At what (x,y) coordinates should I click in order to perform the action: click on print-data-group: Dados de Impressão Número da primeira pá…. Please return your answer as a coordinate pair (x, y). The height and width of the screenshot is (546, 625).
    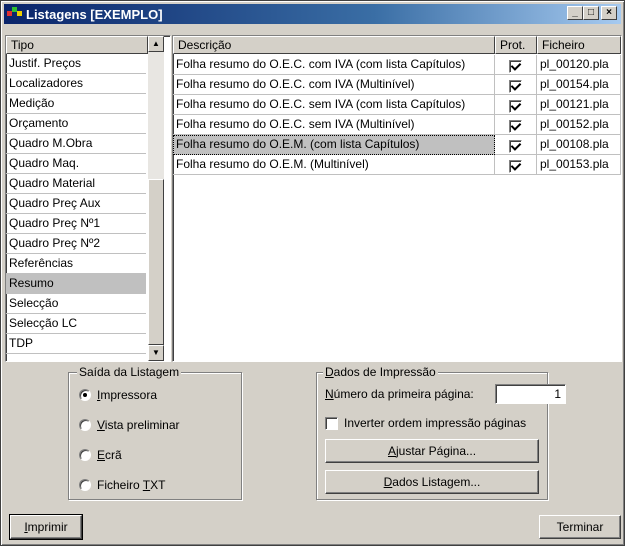
    Looking at the image, I should click on (441, 432).